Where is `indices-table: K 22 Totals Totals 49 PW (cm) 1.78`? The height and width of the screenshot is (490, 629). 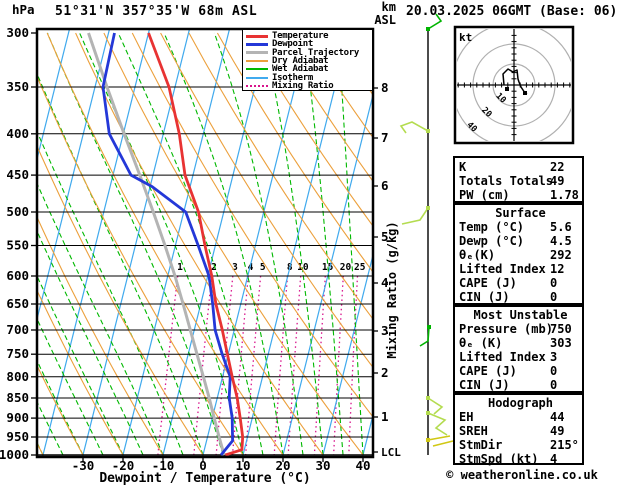 indices-table: K 22 Totals Totals 49 PW (cm) 1.78 is located at coordinates (518, 179).